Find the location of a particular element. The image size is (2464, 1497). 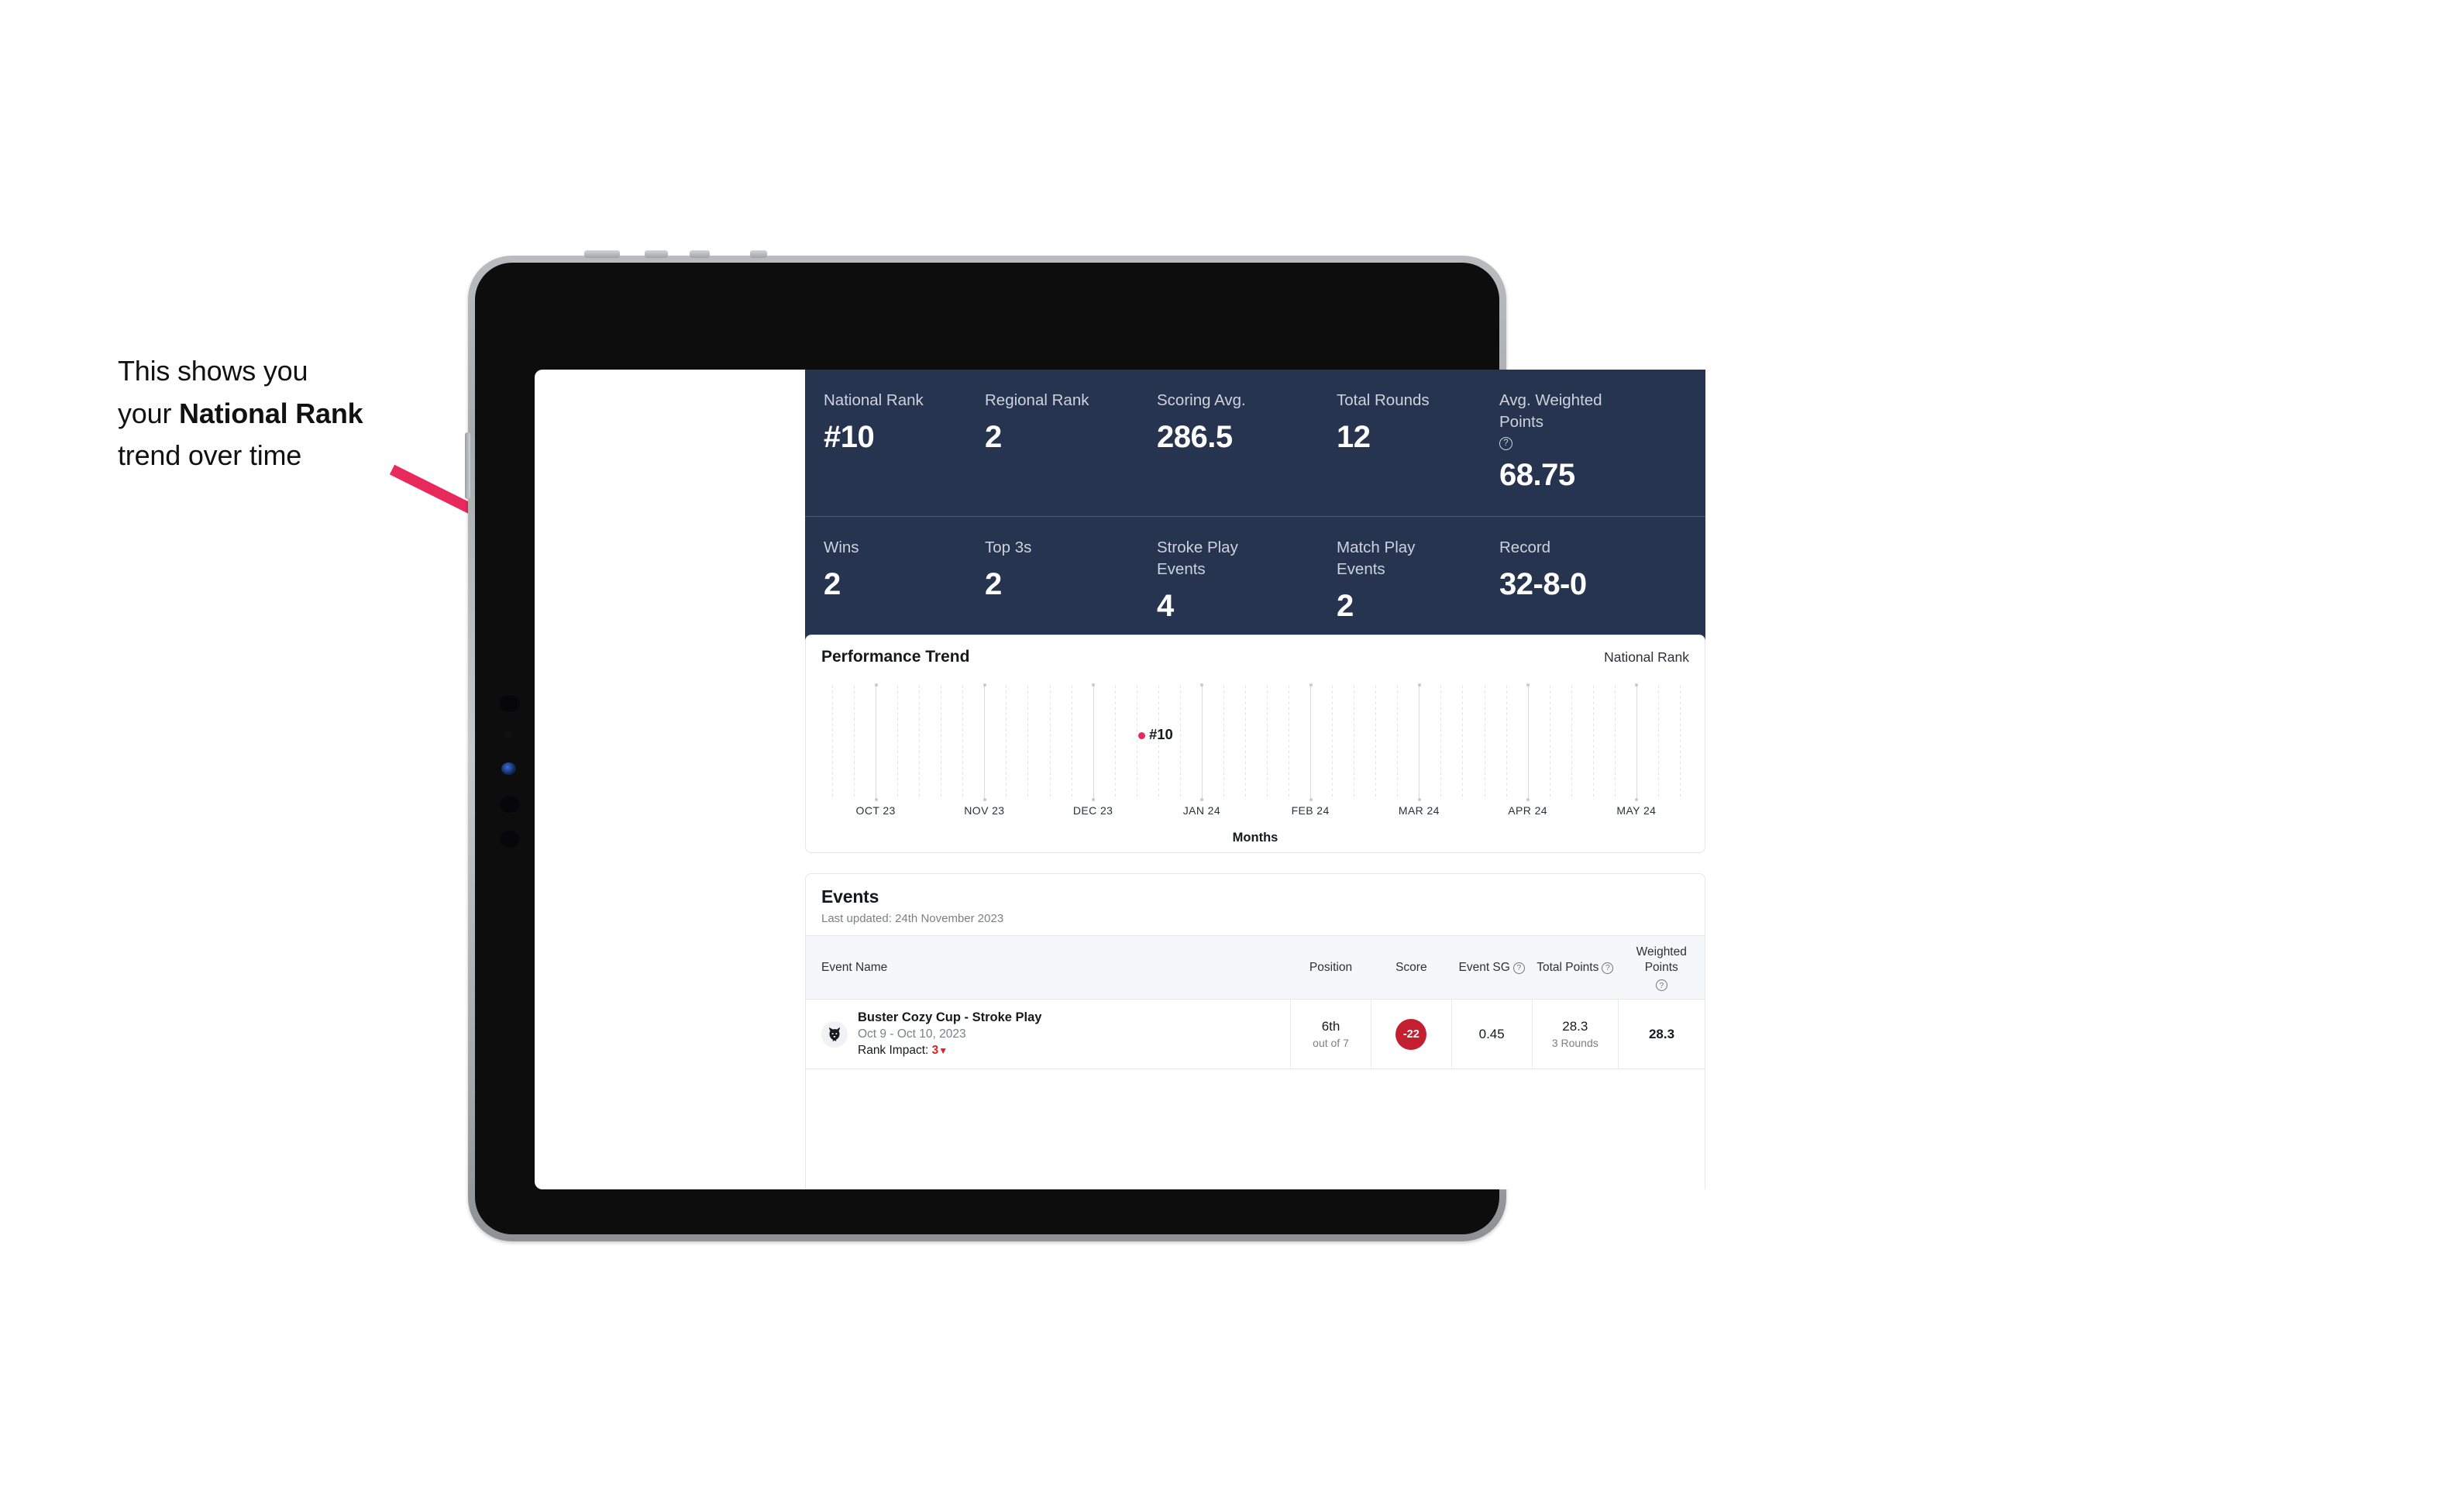

event-dates: Oct 9 - Oct 10, 2023 is located at coordinates (912, 1034).